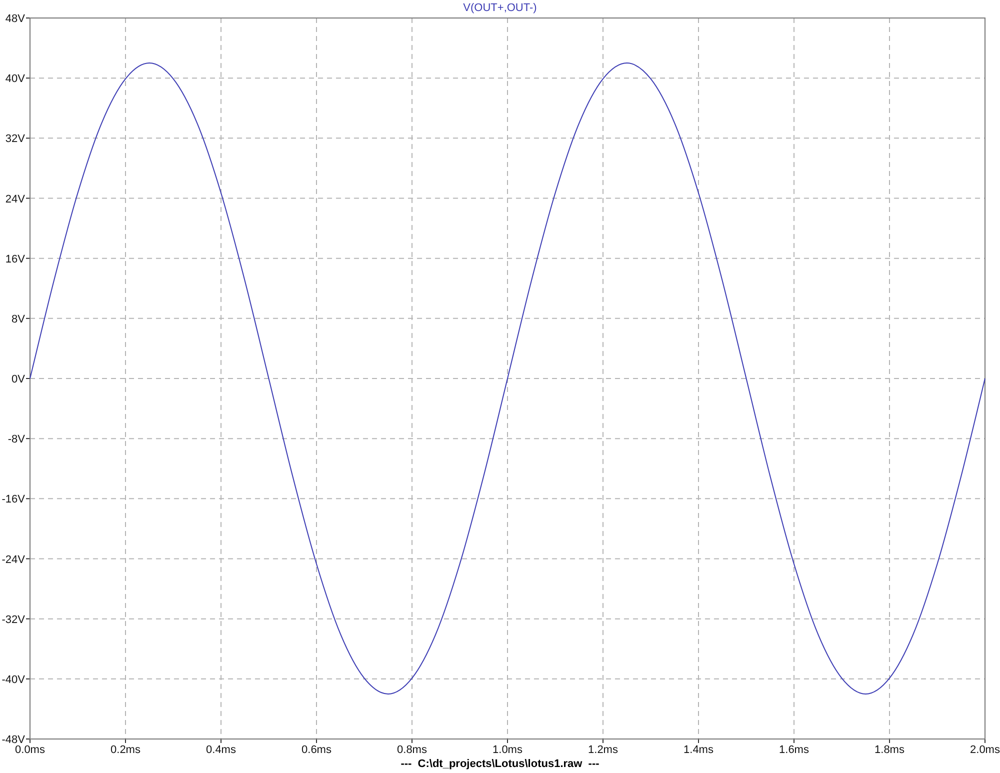  I want to click on y-tick-label: 0V, so click(18, 380).